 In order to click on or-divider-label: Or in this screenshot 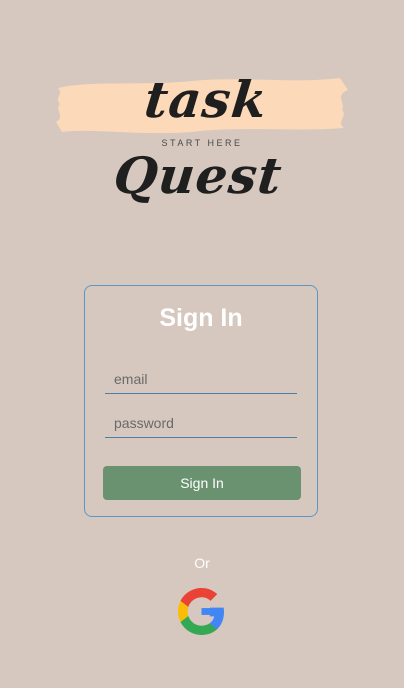, I will do `click(202, 563)`.